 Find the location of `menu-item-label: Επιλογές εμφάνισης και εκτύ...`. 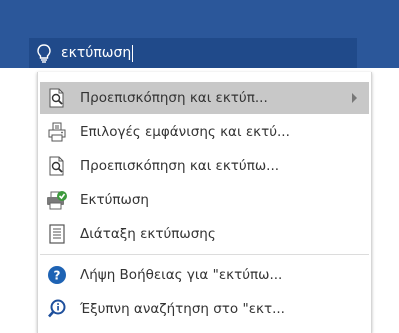

menu-item-label: Επιλογές εμφάνισης και εκτύ... is located at coordinates (185, 132).